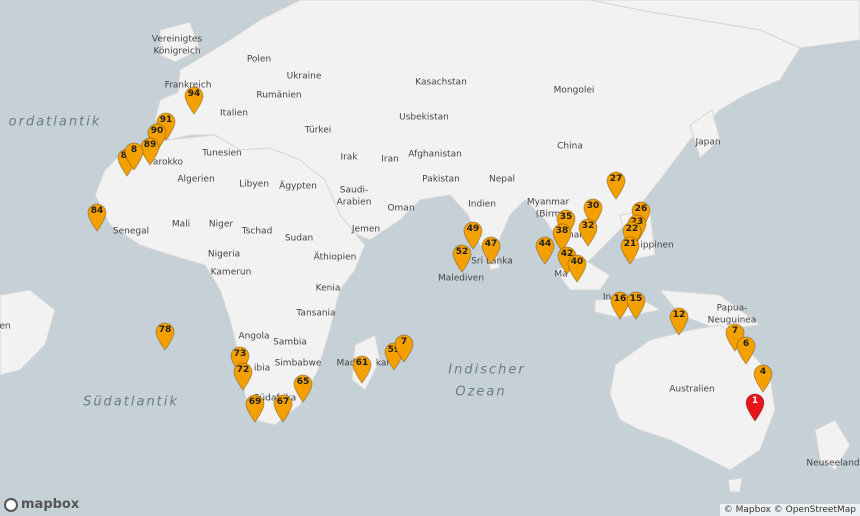 The height and width of the screenshot is (516, 860). Describe the element at coordinates (401, 208) in the screenshot. I see `label-oman: Oman` at that location.